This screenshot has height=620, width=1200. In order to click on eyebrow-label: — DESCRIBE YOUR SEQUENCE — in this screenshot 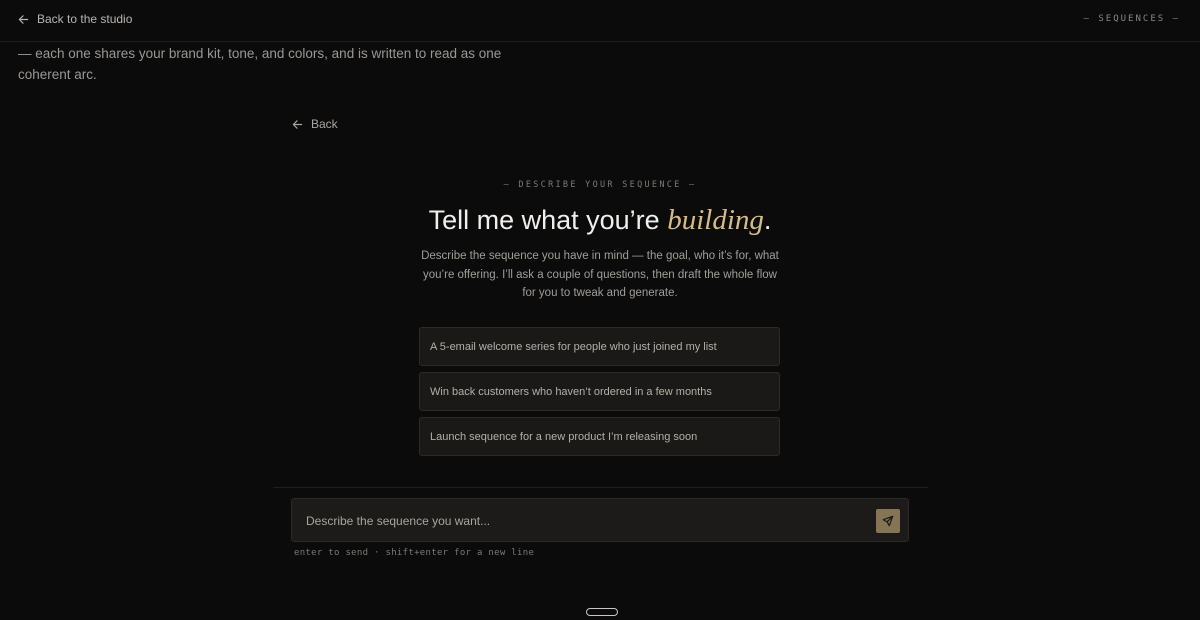, I will do `click(600, 185)`.